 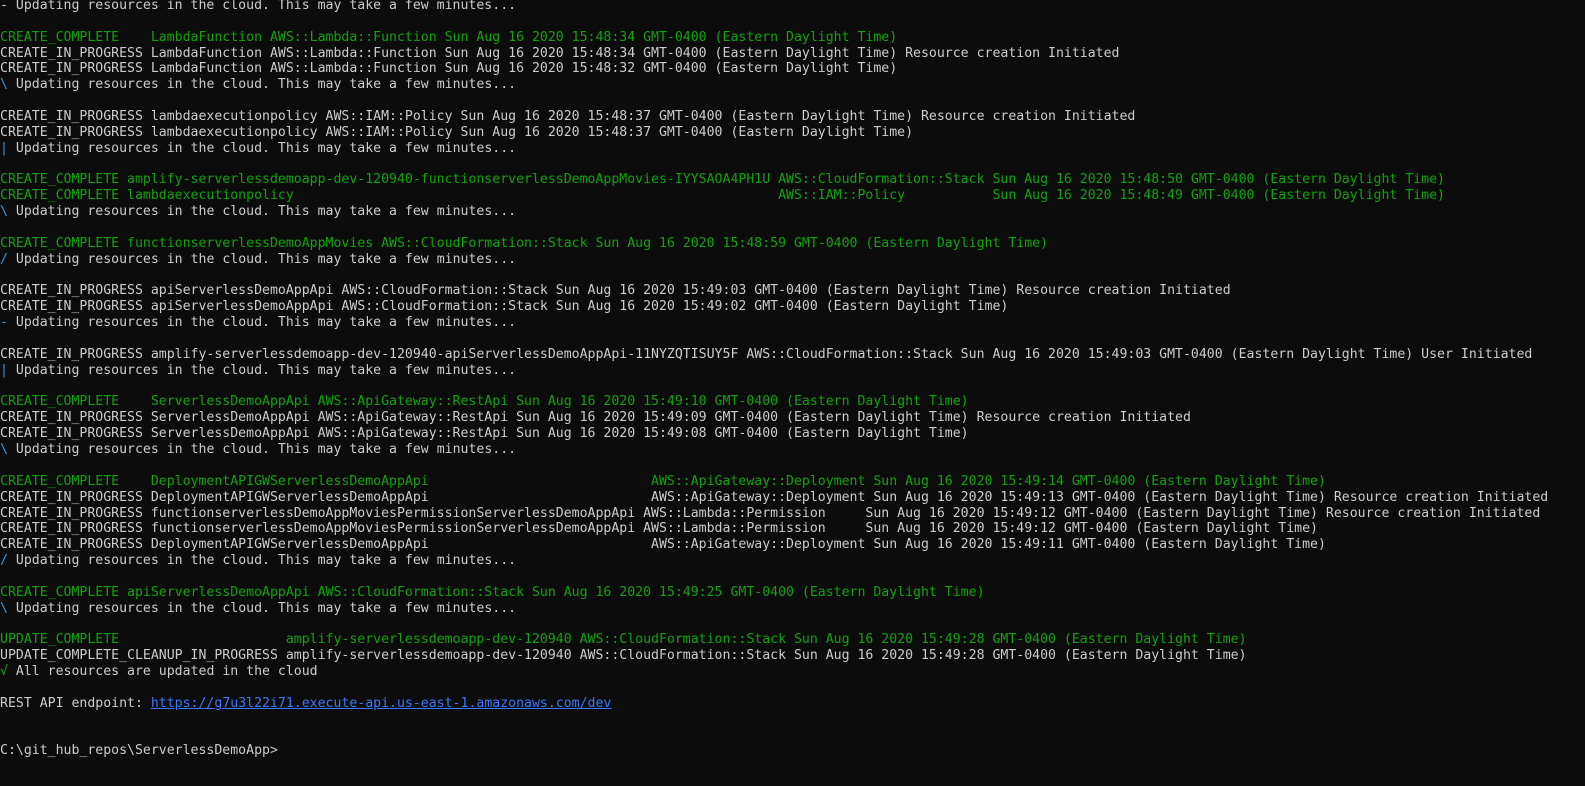 What do you see at coordinates (162, 672) in the screenshot?
I see `terminal-text: All resources are updated in the cloud` at bounding box center [162, 672].